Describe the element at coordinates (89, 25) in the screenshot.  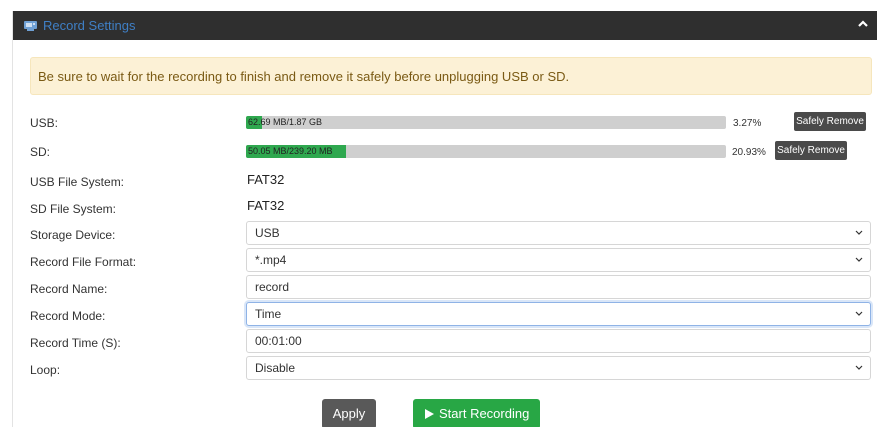
I see `panel-title: Record Settings` at that location.